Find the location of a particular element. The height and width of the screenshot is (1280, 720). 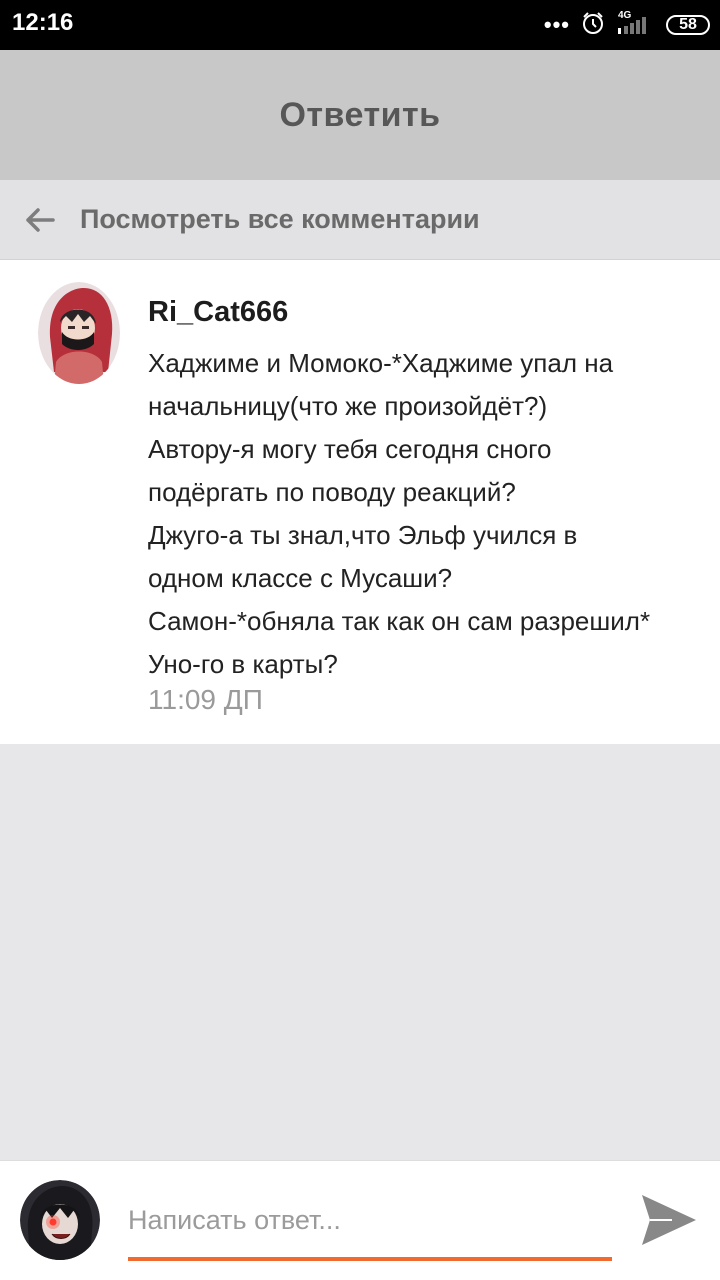

status-icons: ••• 4G 58 is located at coordinates (627, 25).